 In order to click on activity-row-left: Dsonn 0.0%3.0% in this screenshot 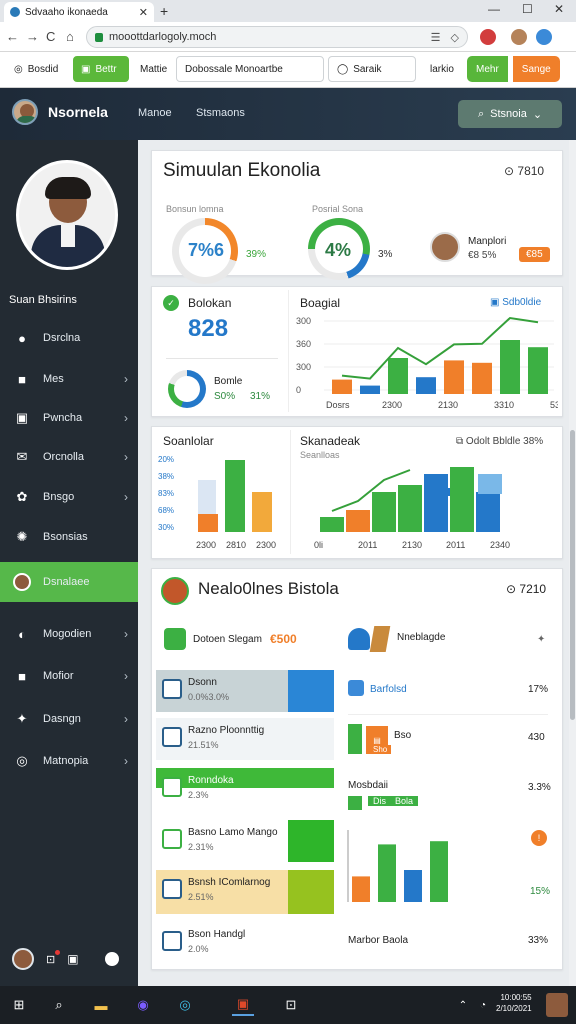, I will do `click(245, 691)`.